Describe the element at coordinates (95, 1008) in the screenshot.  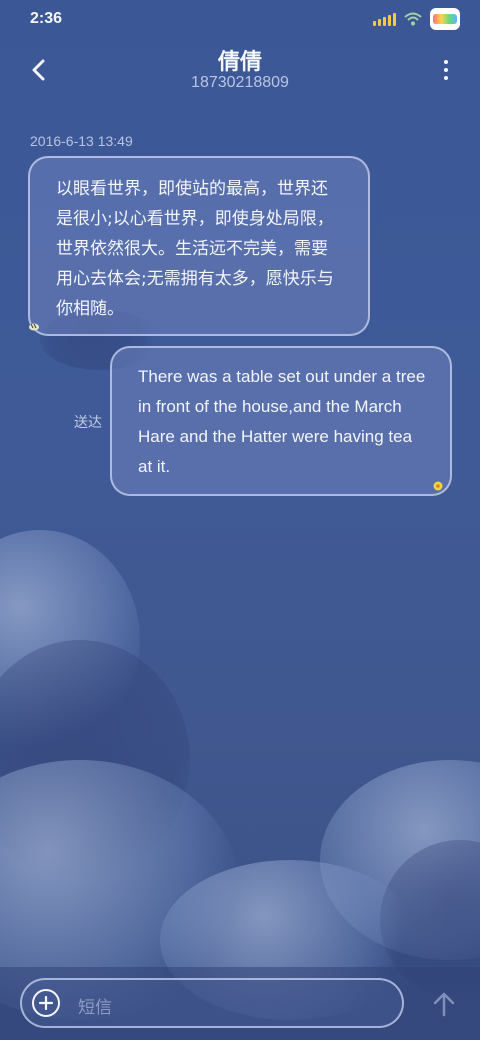
I see `message-input-placeholder: 短信` at that location.